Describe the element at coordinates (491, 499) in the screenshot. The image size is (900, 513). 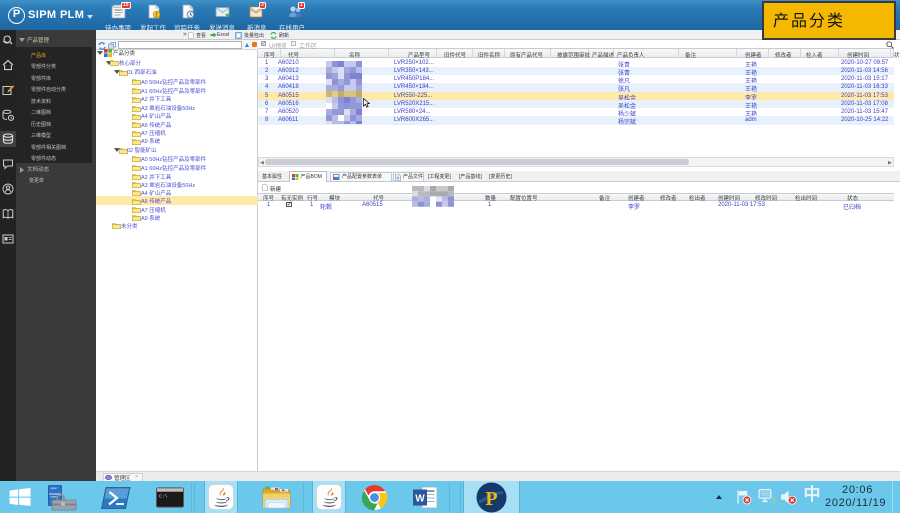
I see `svg-text: P` at that location.